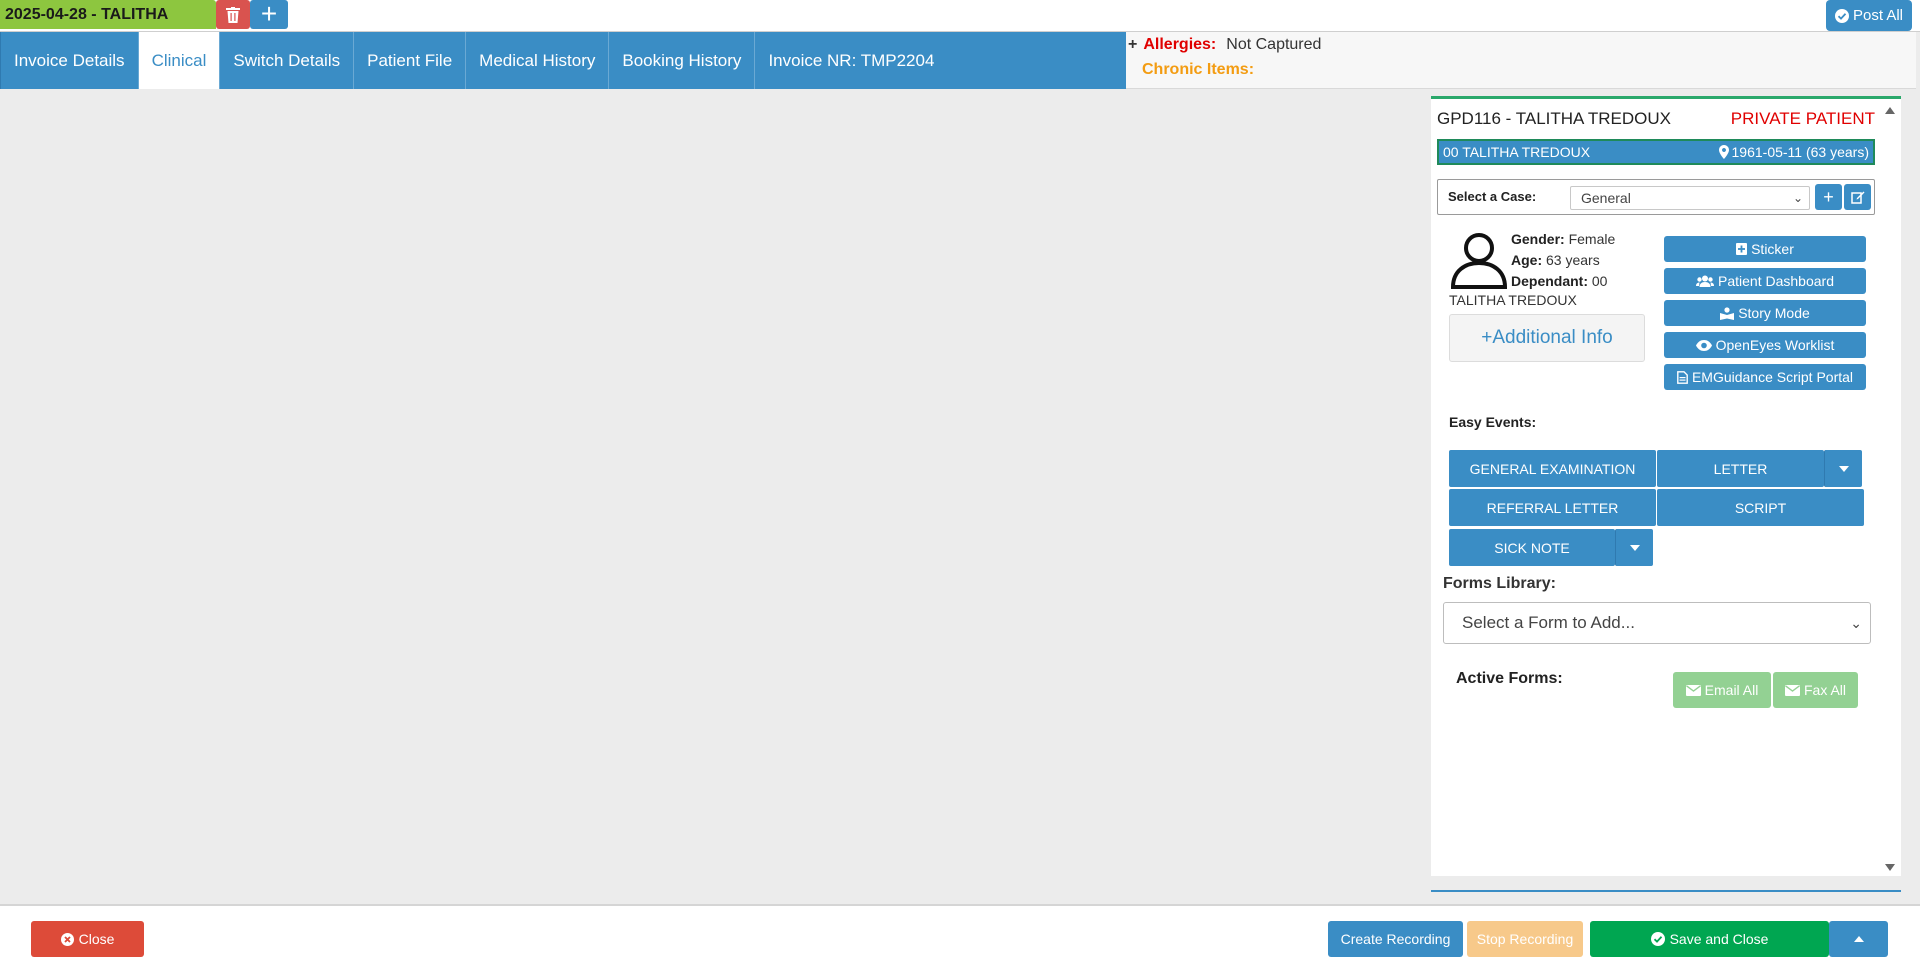  Describe the element at coordinates (538, 60) in the screenshot. I see `tab-medical-history: Medical History` at that location.